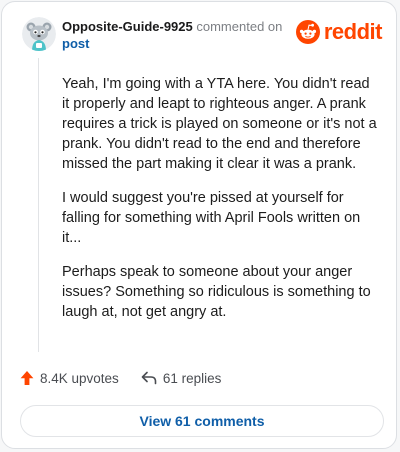 The height and width of the screenshot is (452, 400). Describe the element at coordinates (192, 378) in the screenshot. I see `replies-count: 61 replies` at that location.